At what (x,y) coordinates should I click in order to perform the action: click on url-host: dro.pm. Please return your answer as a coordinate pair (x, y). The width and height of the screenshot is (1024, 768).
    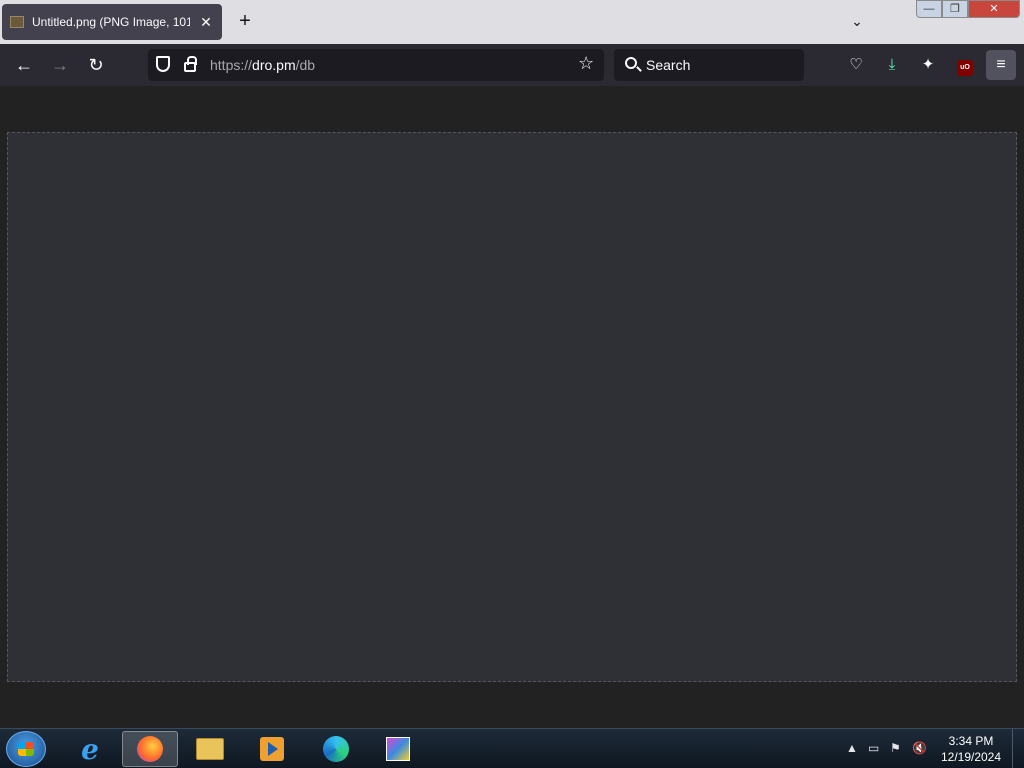
    Looking at the image, I should click on (274, 65).